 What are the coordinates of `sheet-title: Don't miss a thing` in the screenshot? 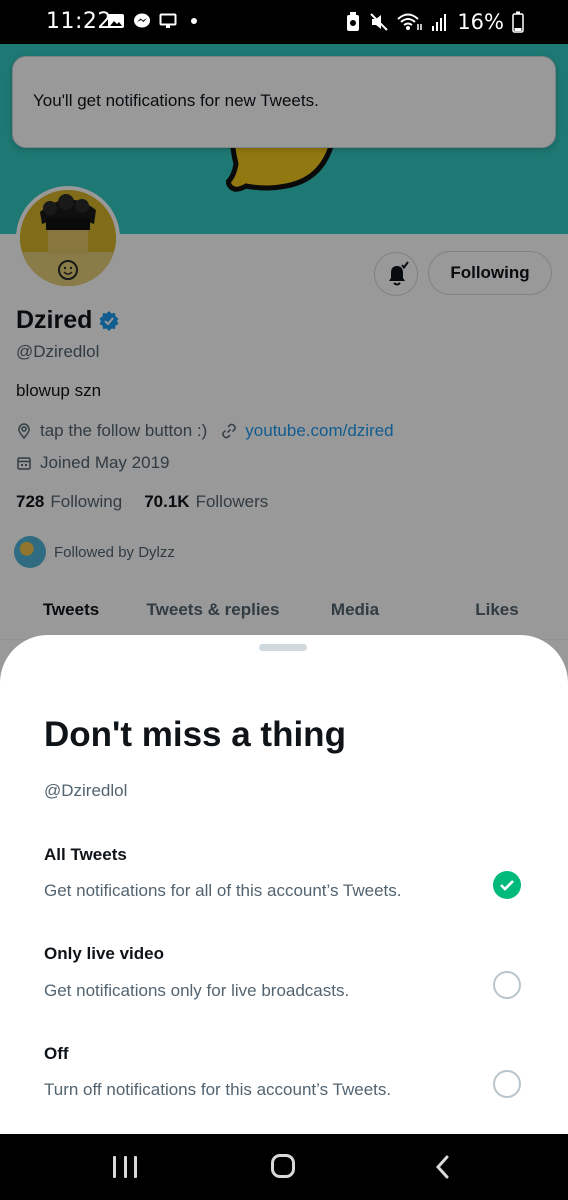 It's located at (195, 734).